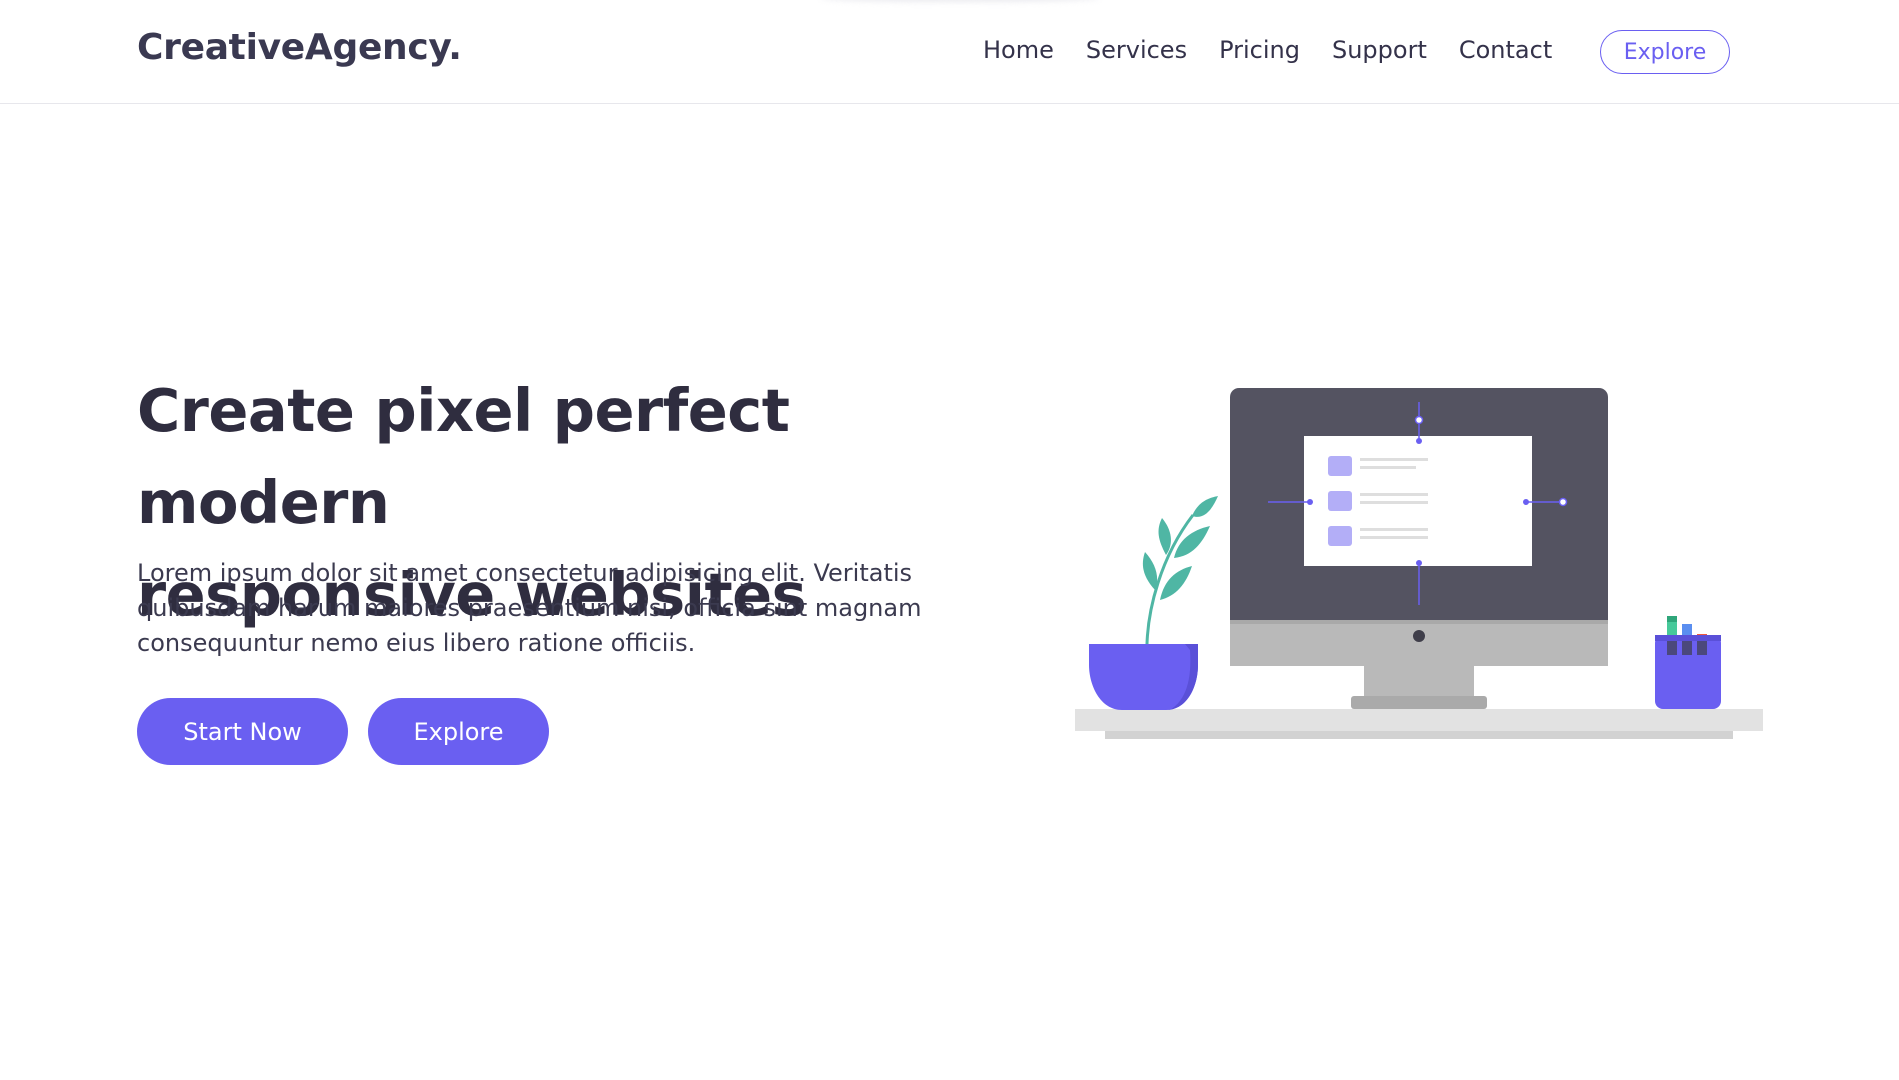  What do you see at coordinates (1153, 603) in the screenshot?
I see `plant-pot-icon` at bounding box center [1153, 603].